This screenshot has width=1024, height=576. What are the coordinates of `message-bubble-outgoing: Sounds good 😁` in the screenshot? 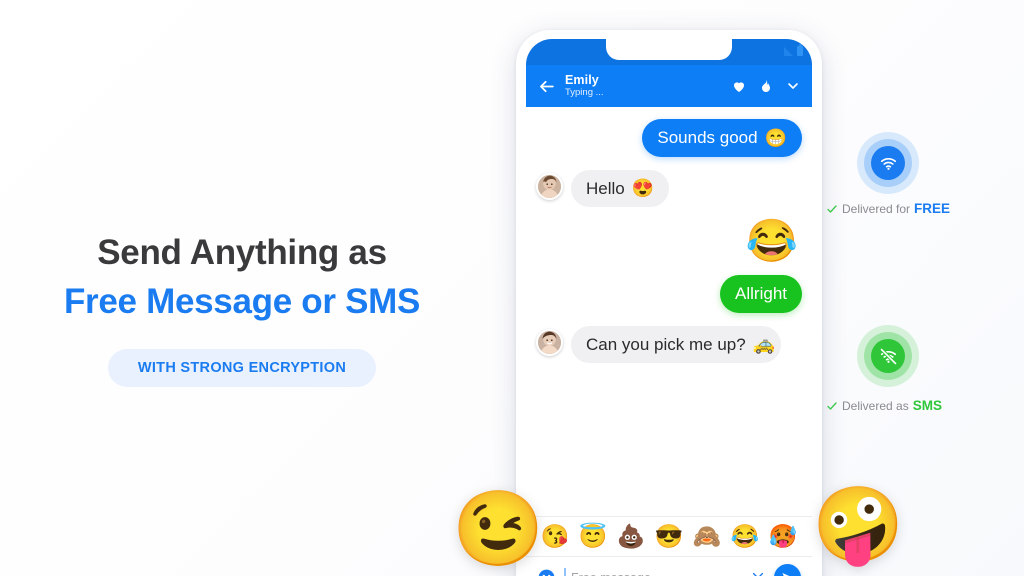 It's located at (722, 138).